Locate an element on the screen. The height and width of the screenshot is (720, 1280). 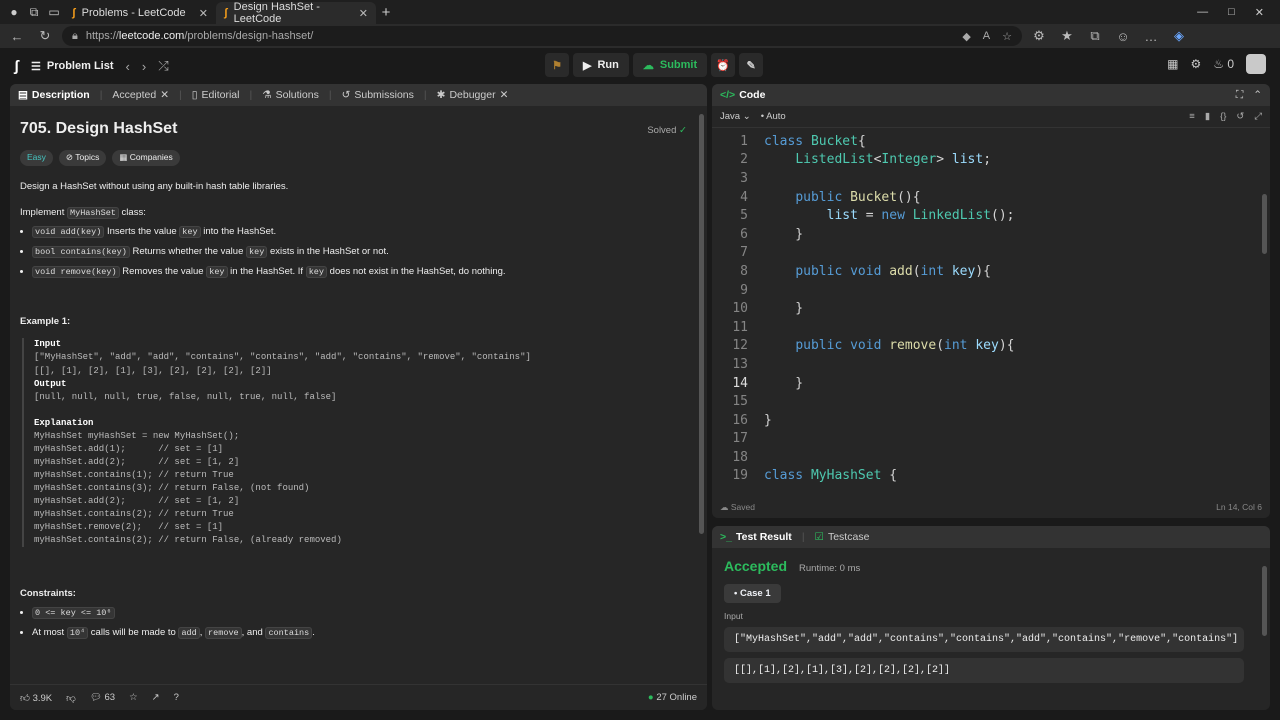
code-line: 17 is located at coordinates (991, 439).